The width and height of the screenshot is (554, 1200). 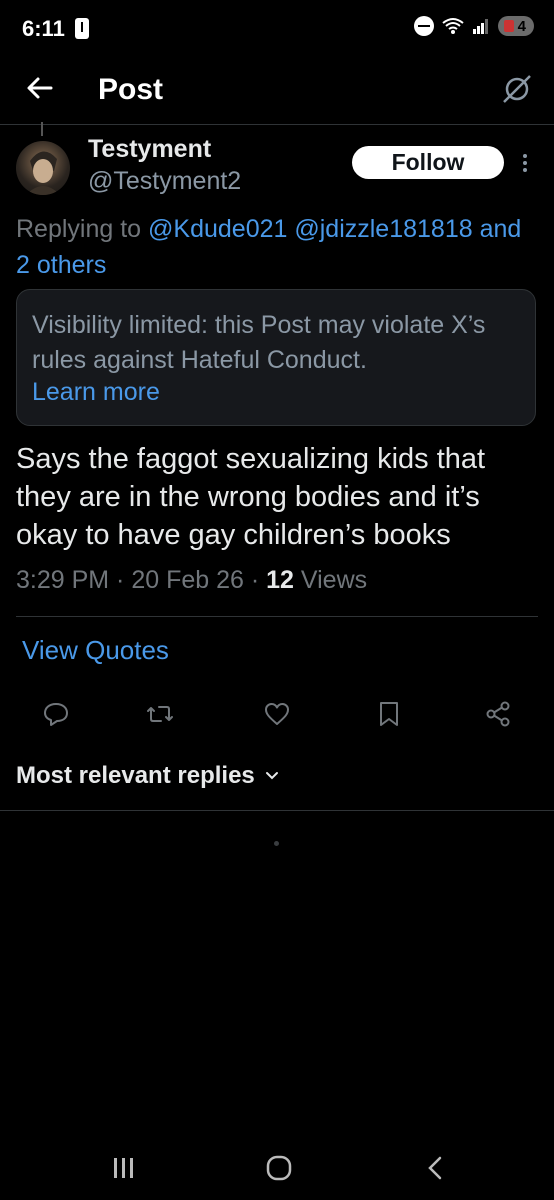 I want to click on share-icon, so click(x=498, y=714).